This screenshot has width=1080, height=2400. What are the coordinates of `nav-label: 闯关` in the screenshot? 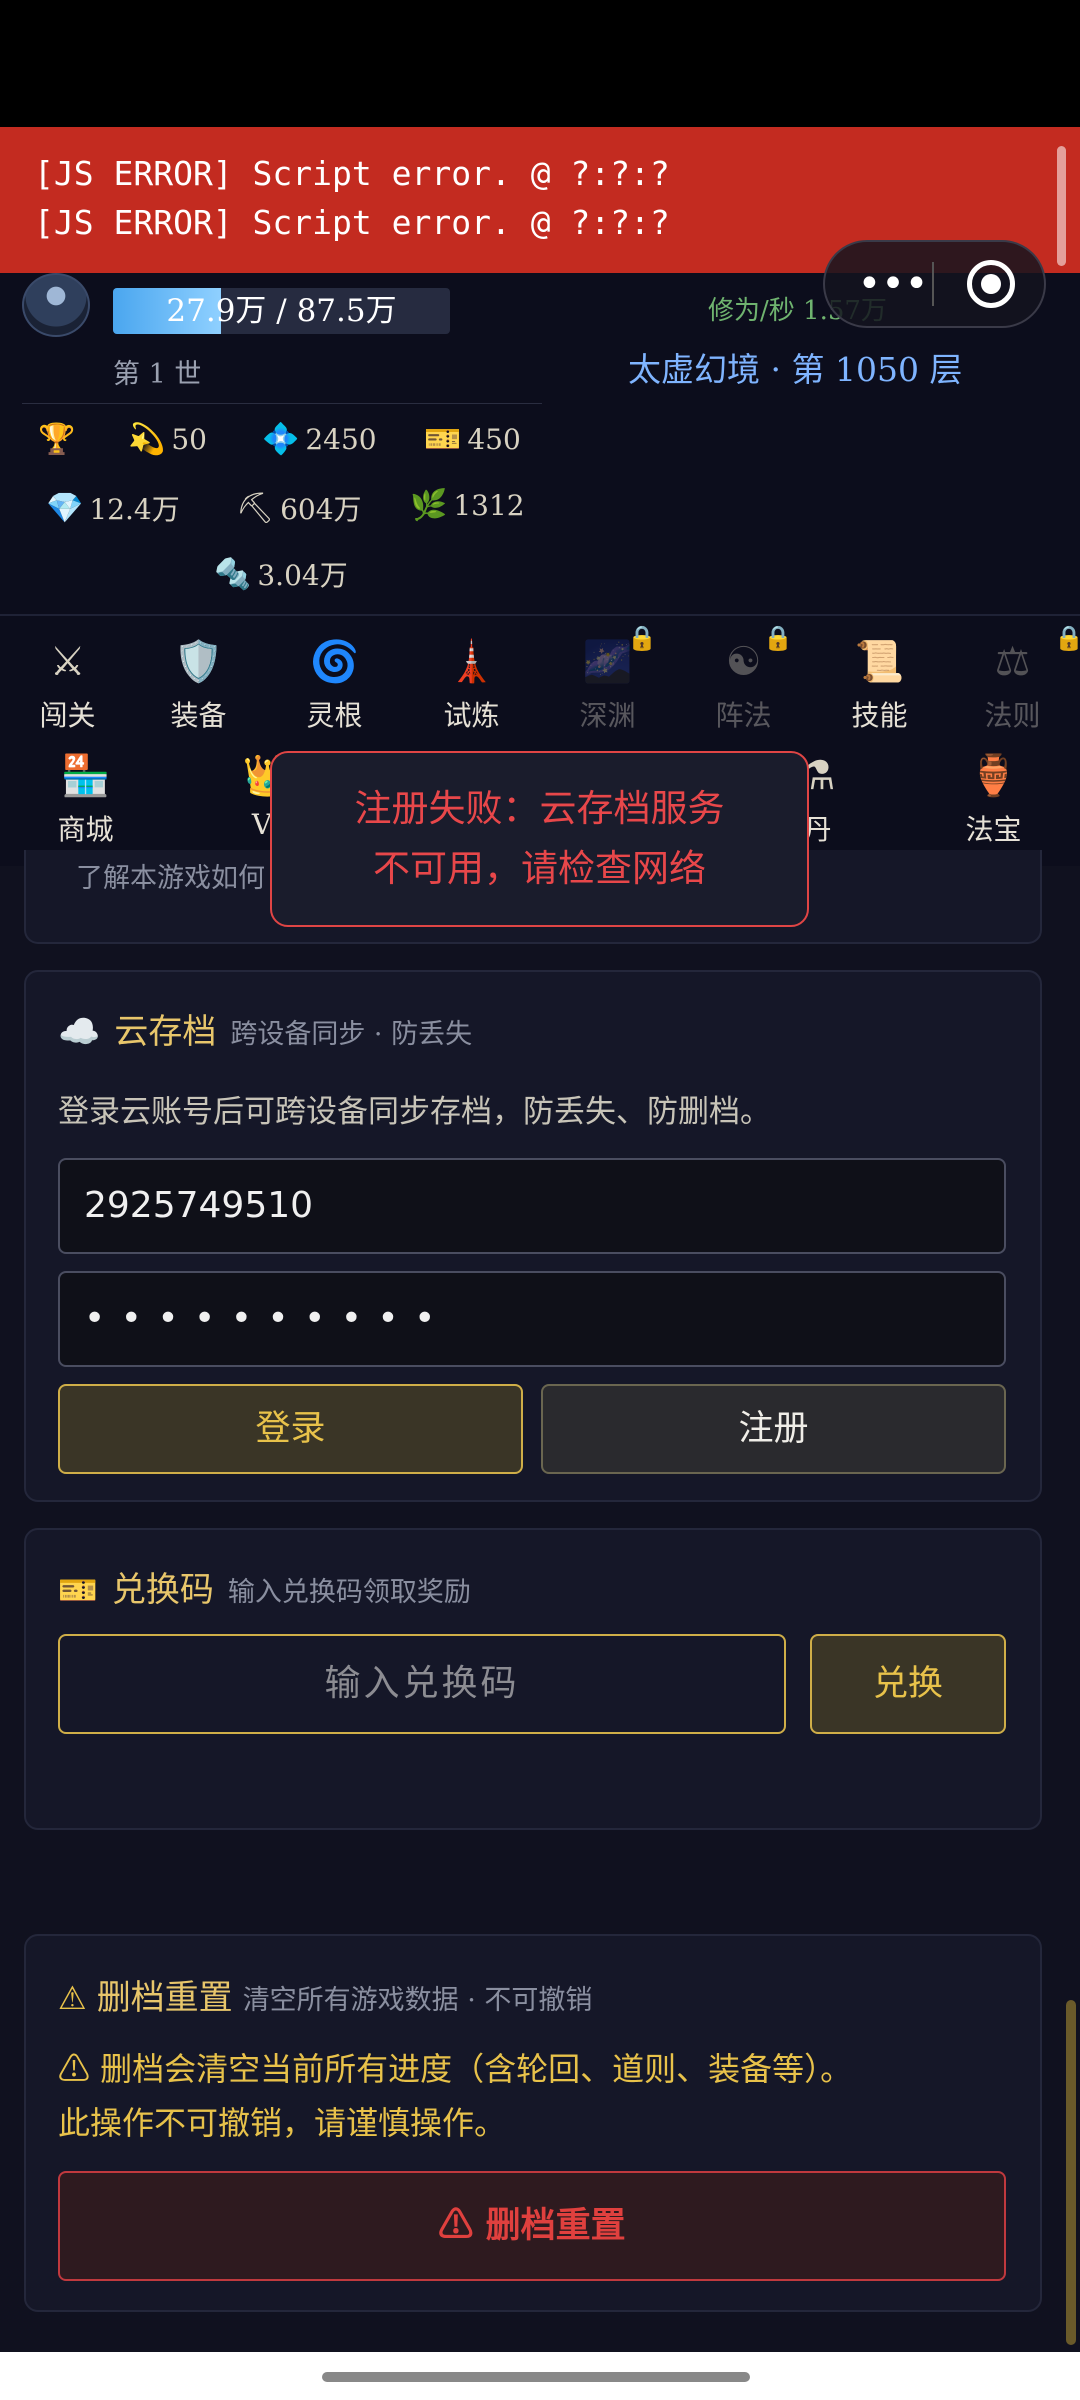 It's located at (67, 715).